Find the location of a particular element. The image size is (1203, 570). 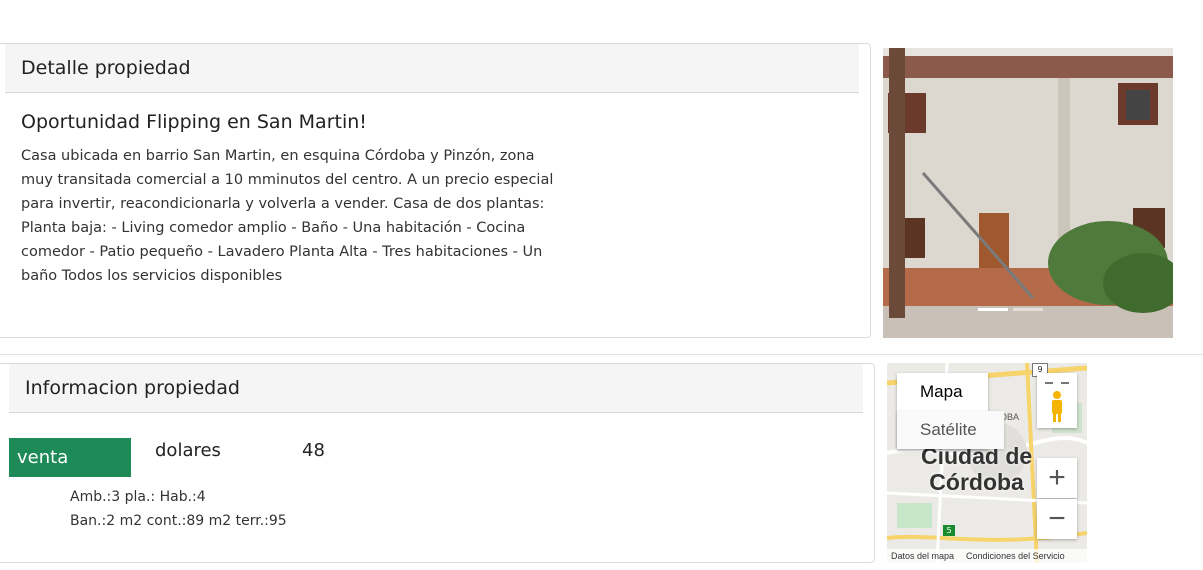

pegman-icon is located at coordinates (1057, 400).